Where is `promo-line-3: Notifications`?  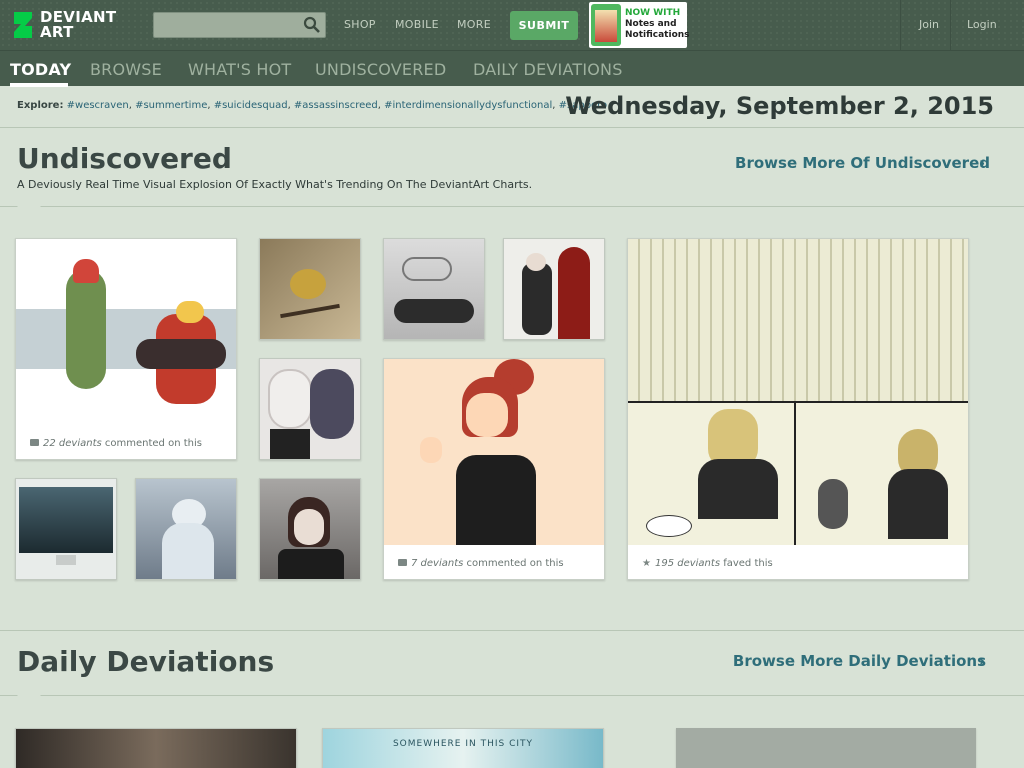 promo-line-3: Notifications is located at coordinates (657, 35).